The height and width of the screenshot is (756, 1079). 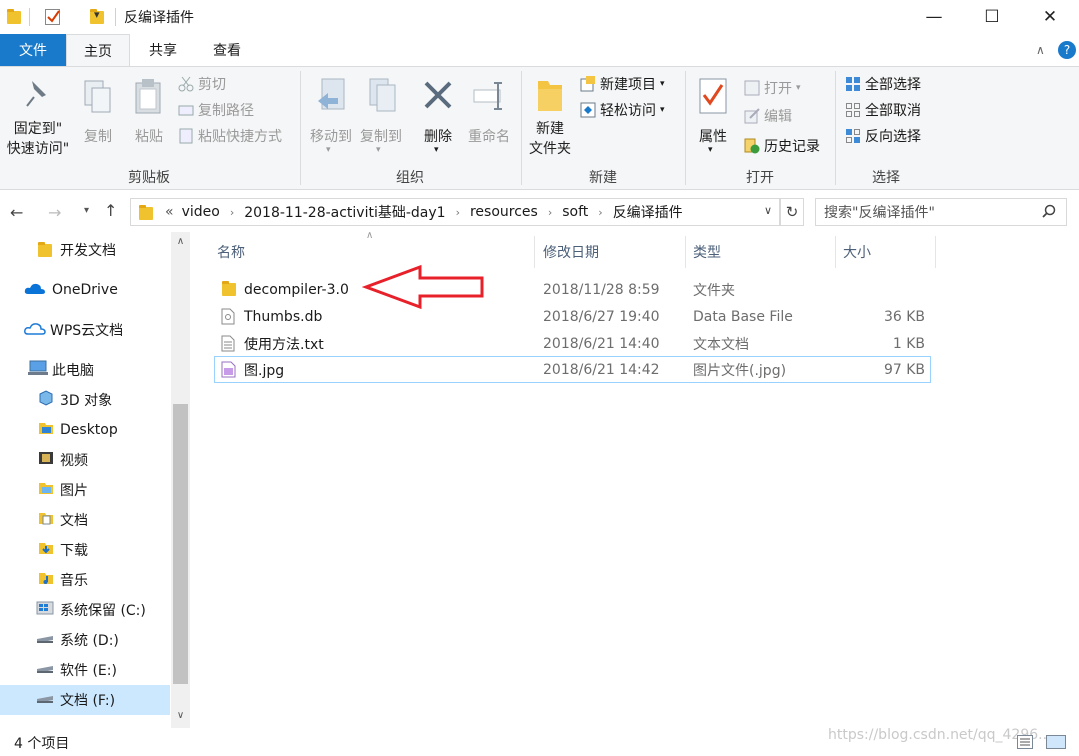 I want to click on select-all-button: 全部选择, so click(x=883, y=84).